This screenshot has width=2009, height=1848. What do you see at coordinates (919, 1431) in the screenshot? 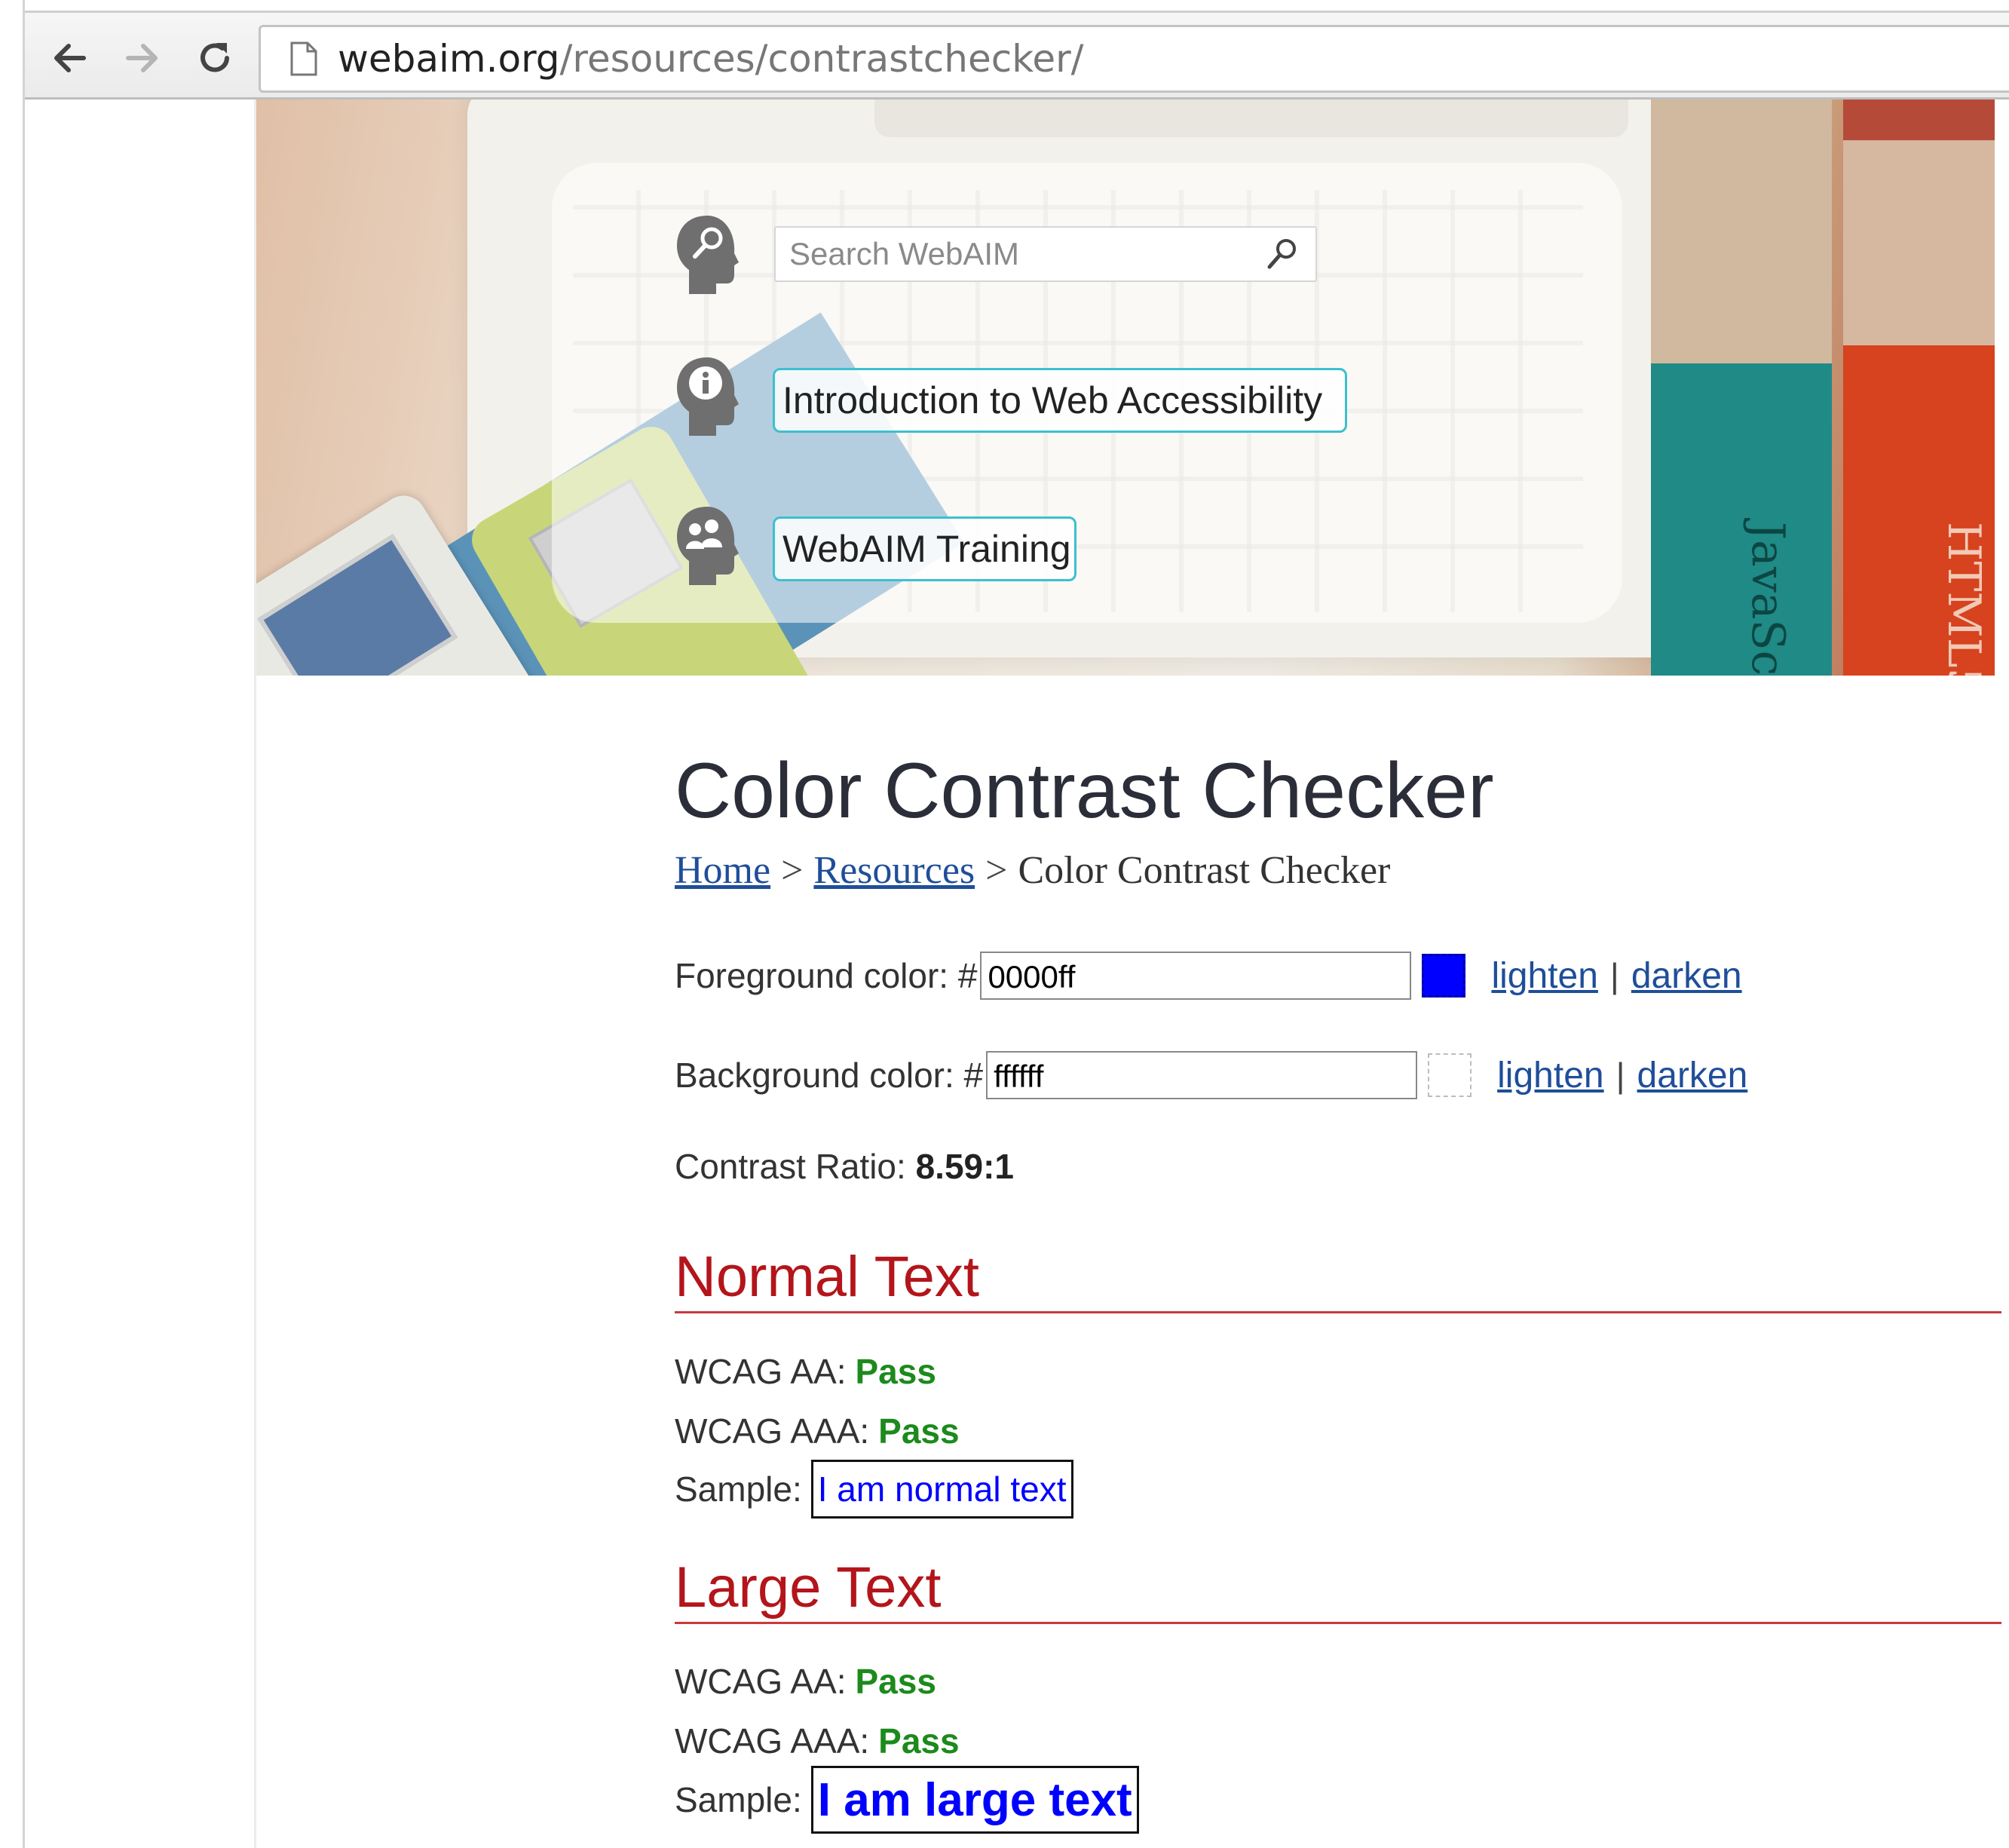
I see `normal-aaa-status: Pass` at bounding box center [919, 1431].